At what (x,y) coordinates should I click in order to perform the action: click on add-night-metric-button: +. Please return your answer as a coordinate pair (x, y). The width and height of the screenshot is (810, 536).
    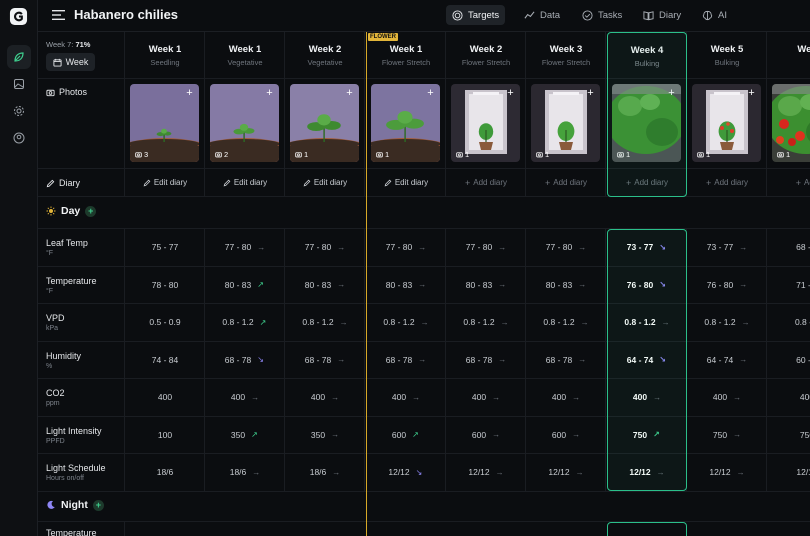
    Looking at the image, I should click on (98, 505).